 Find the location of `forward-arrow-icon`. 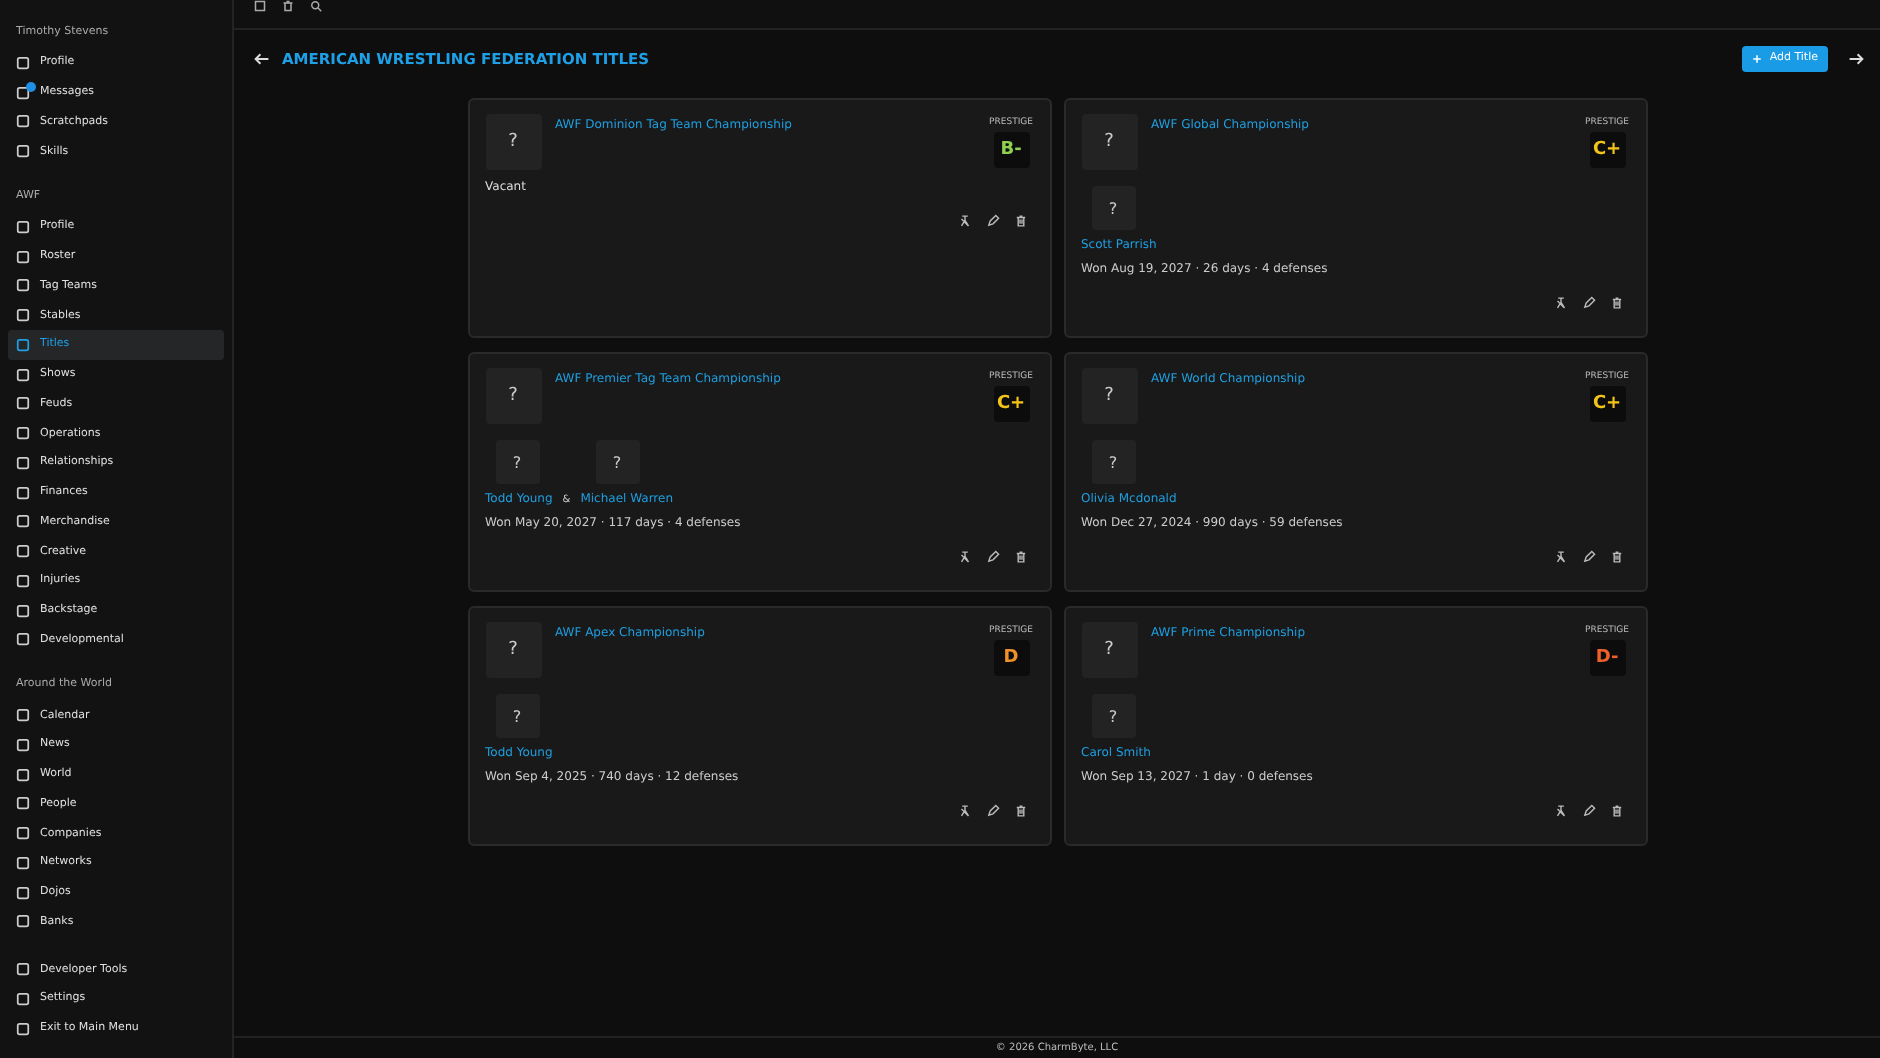

forward-arrow-icon is located at coordinates (1856, 58).